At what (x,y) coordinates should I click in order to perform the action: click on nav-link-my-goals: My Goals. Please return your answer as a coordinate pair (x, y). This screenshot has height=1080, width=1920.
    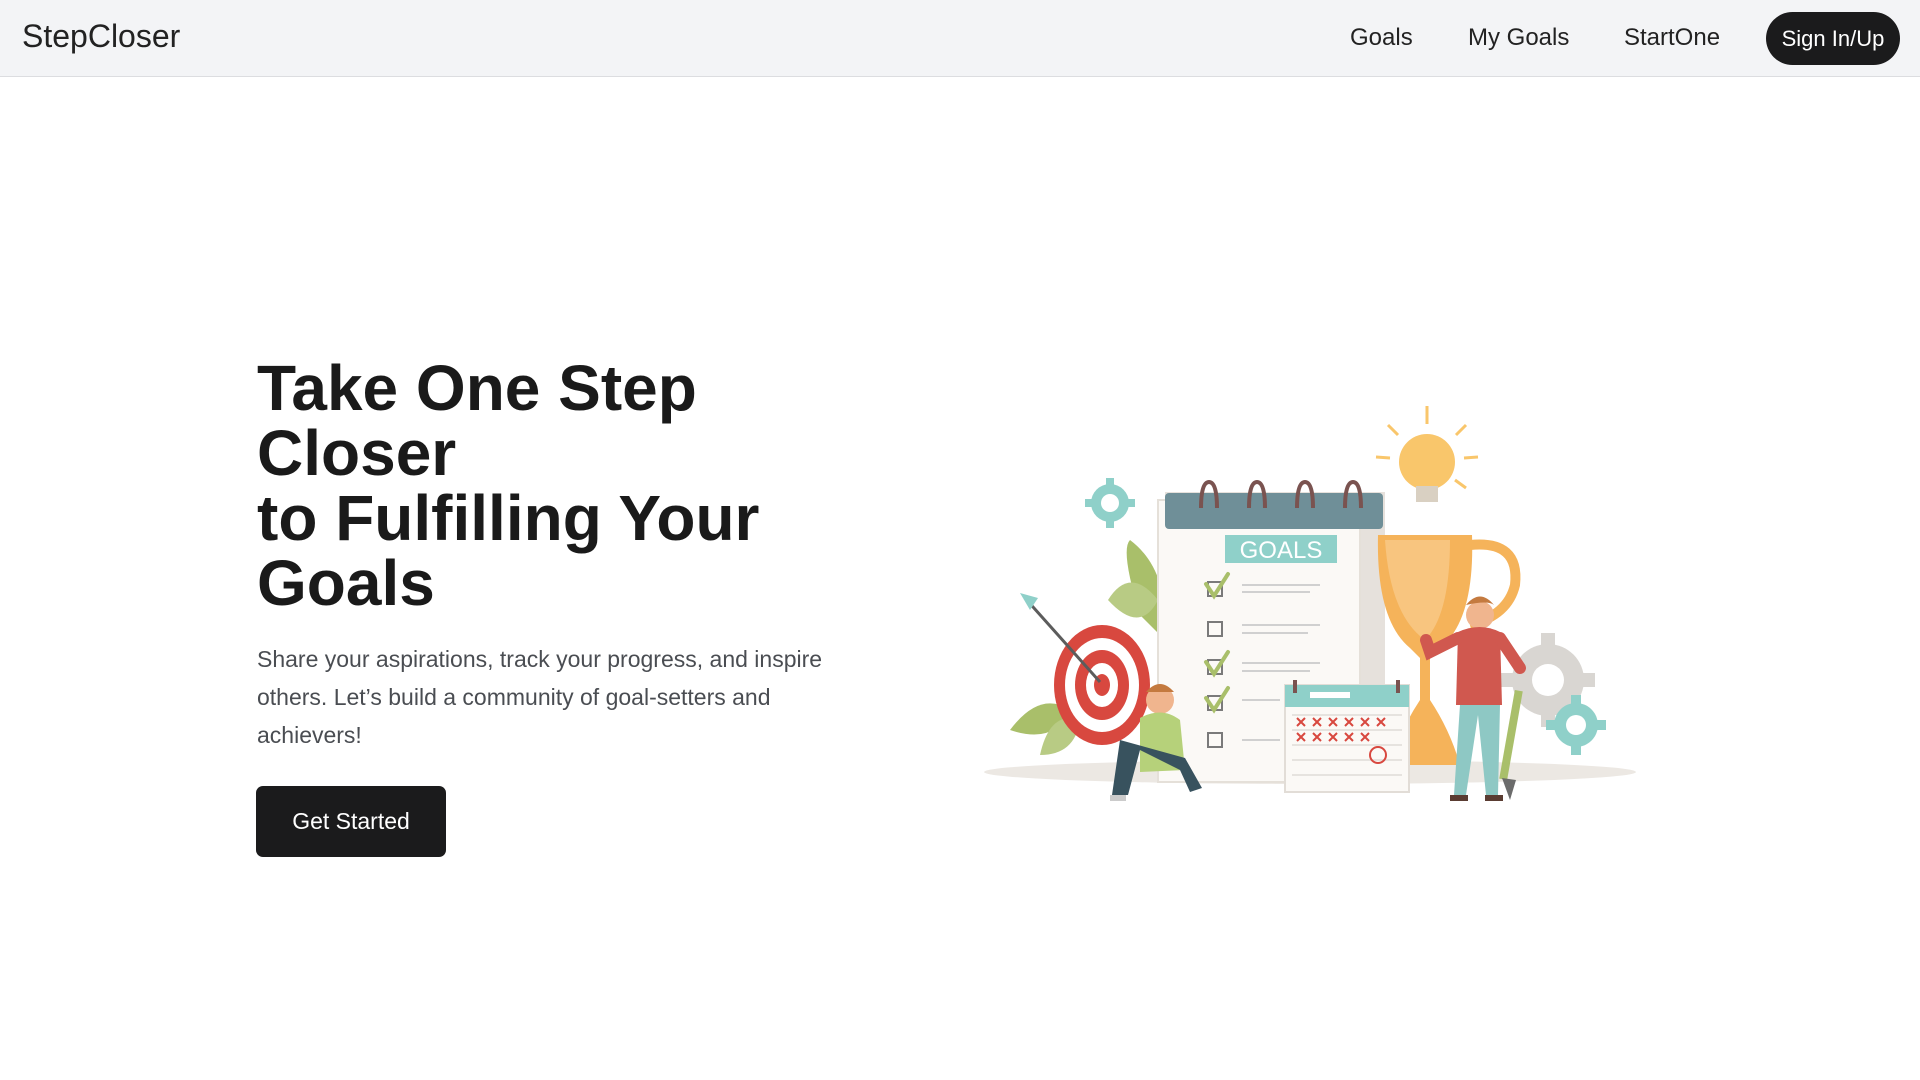
    Looking at the image, I should click on (1518, 38).